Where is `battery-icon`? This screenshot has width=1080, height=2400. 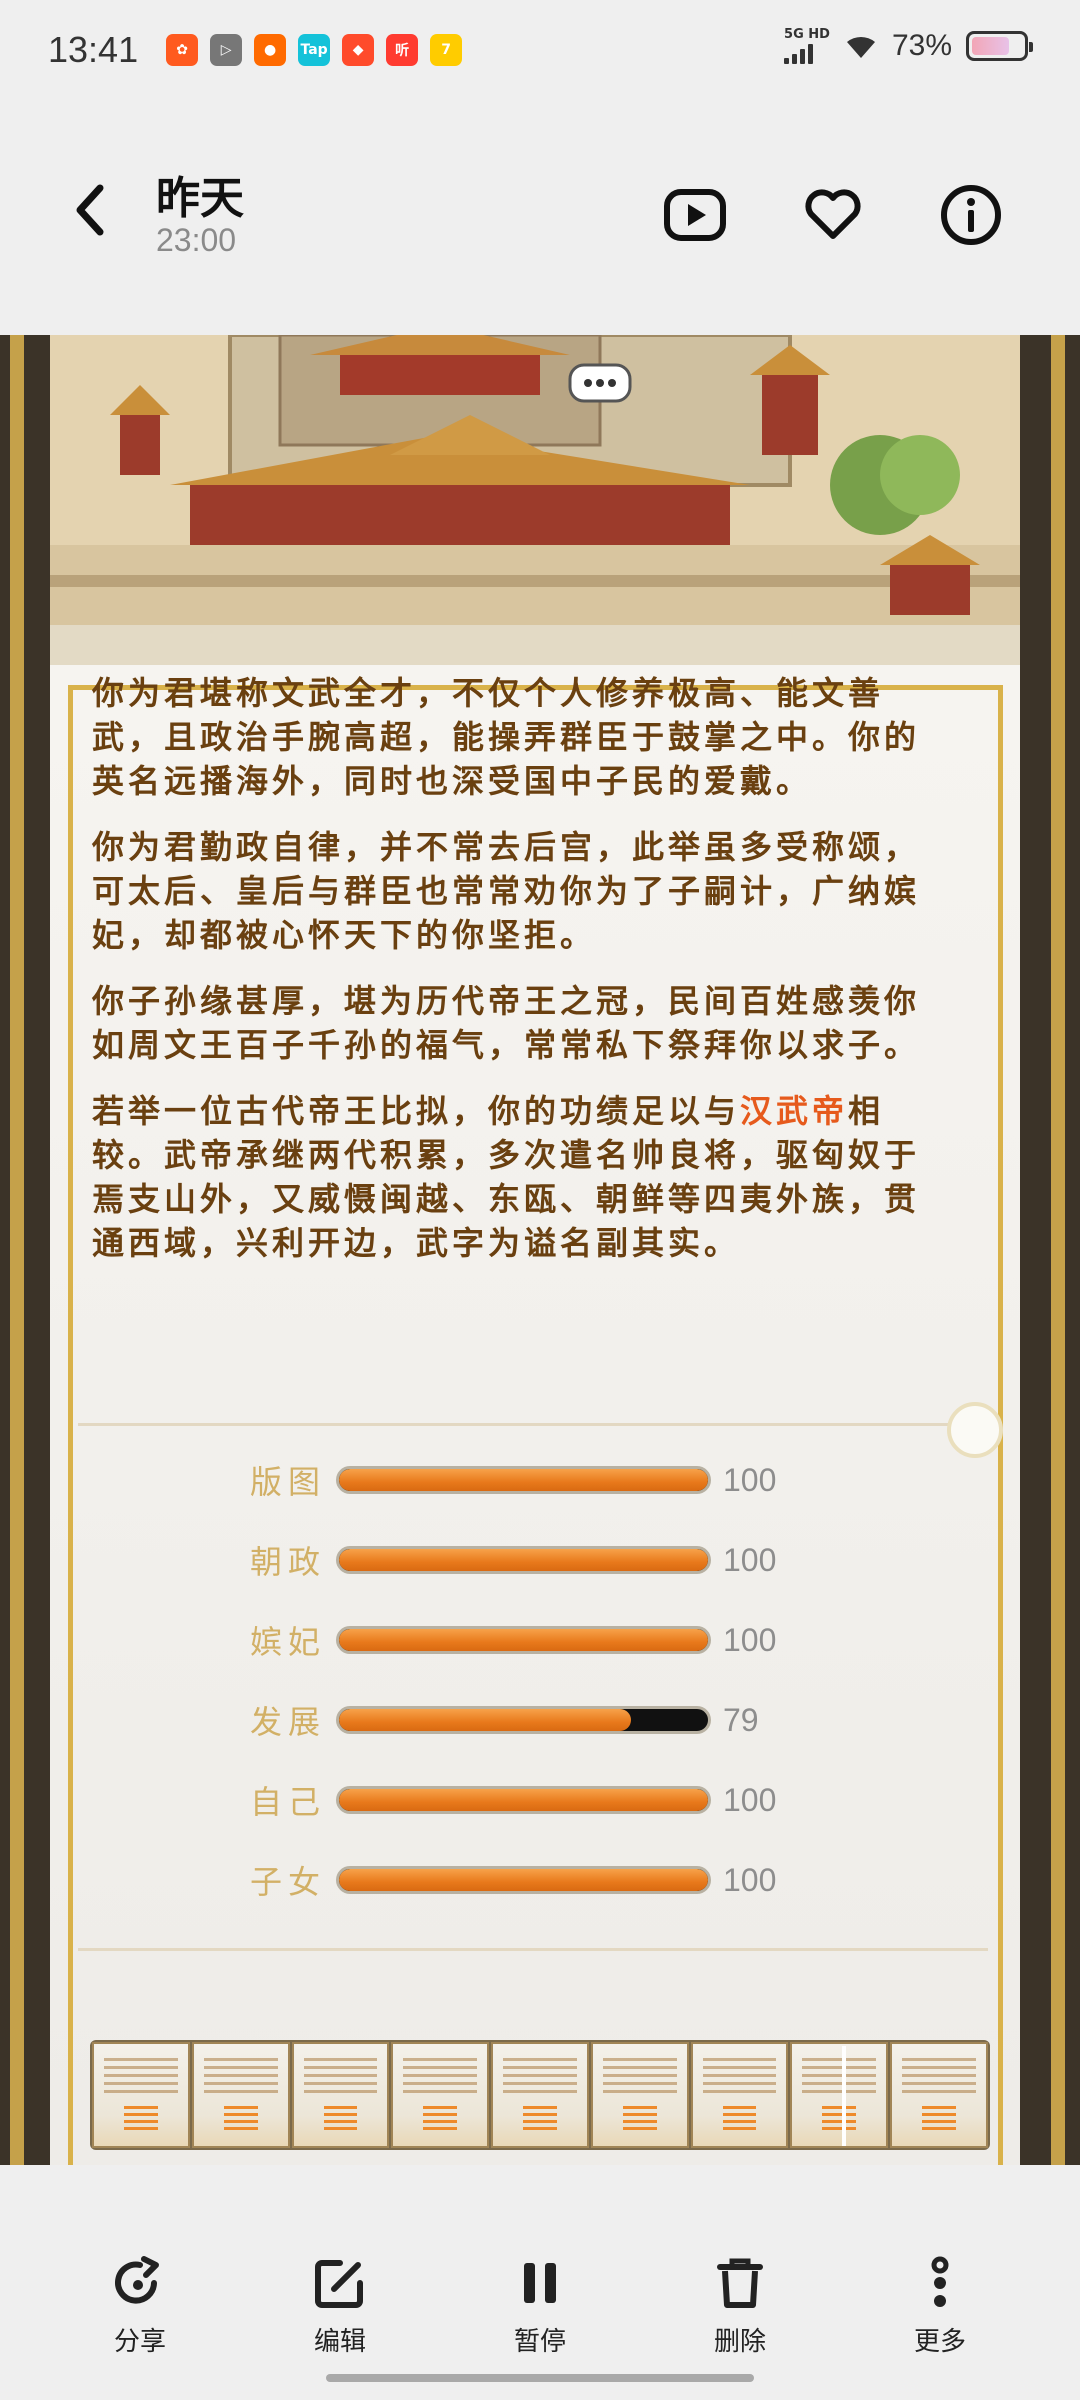
battery-icon is located at coordinates (999, 46).